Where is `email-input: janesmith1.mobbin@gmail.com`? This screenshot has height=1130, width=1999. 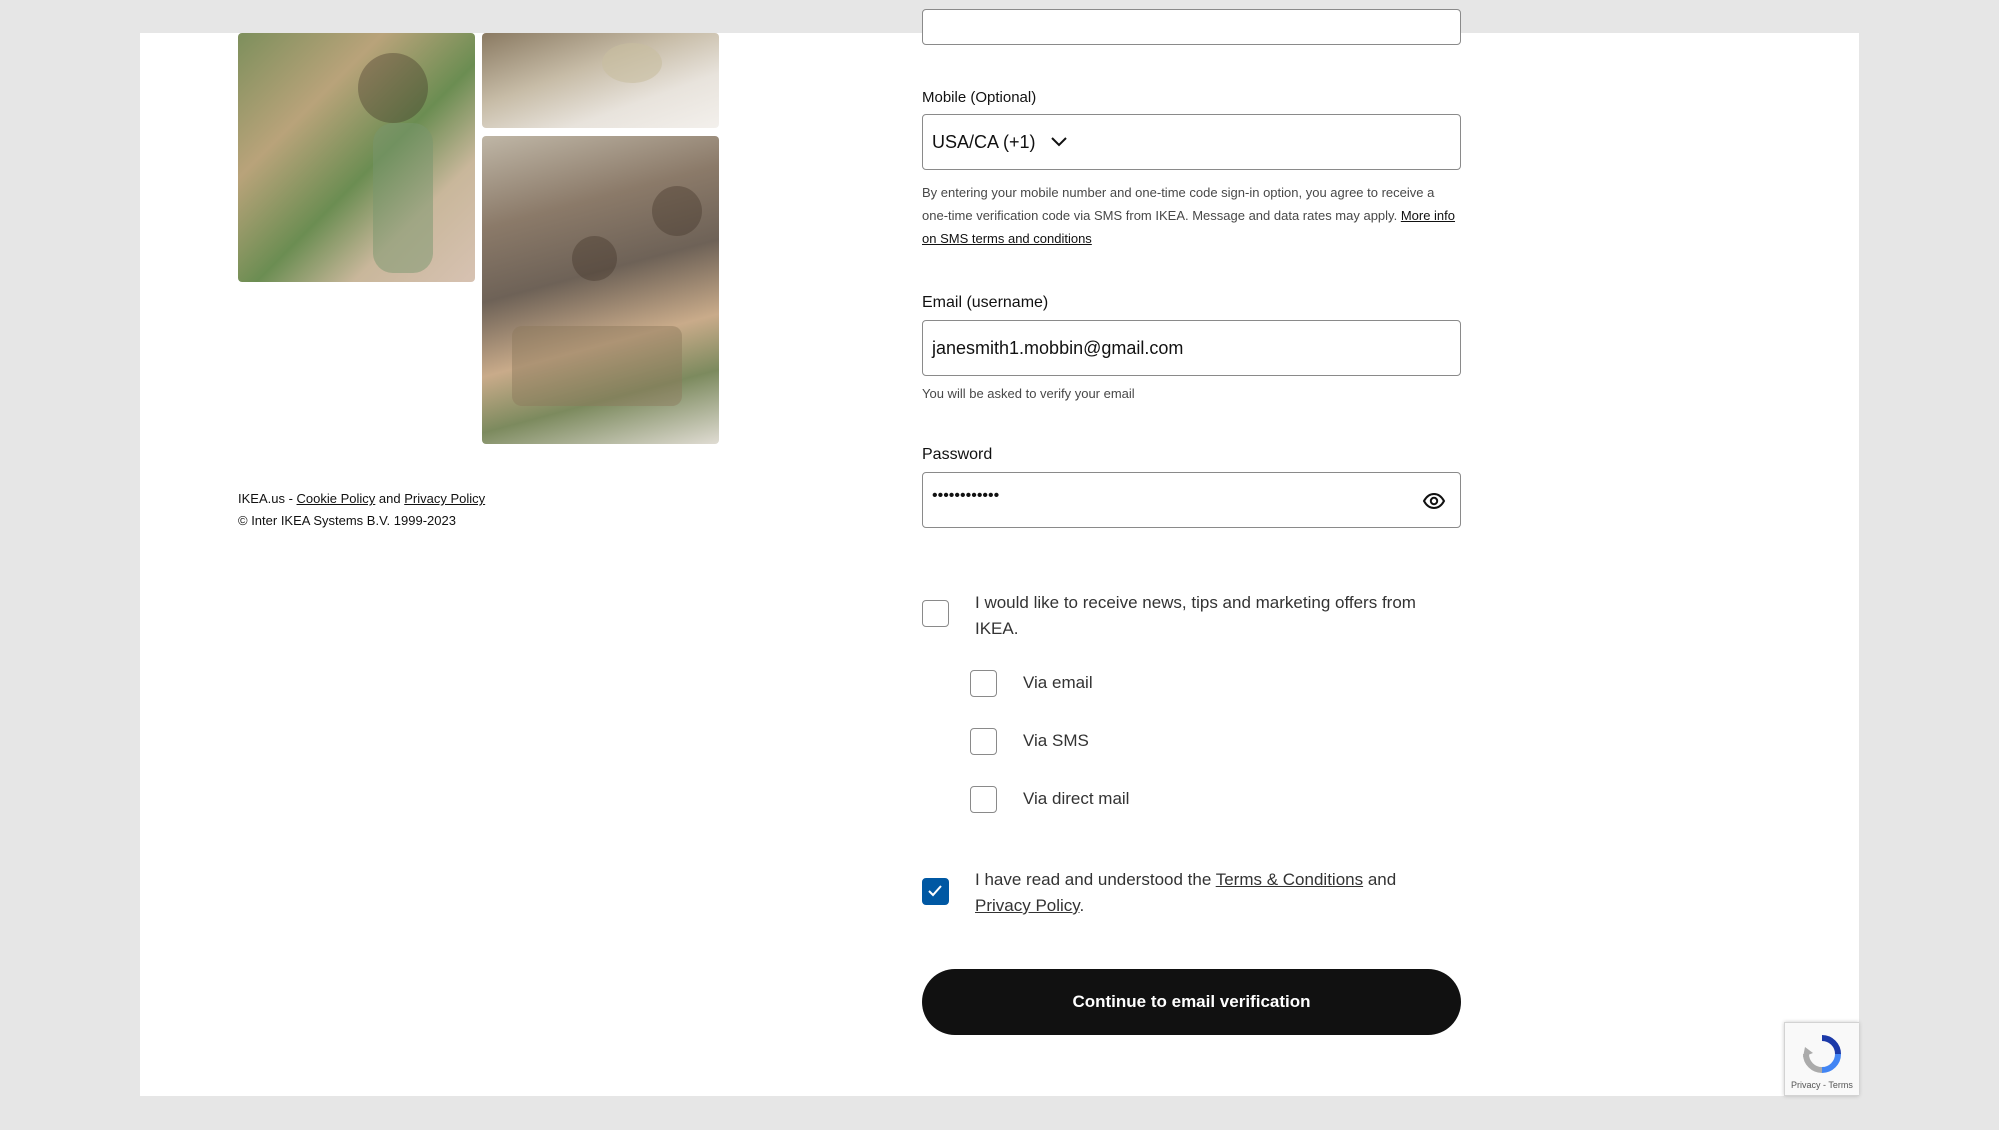
email-input: janesmith1.mobbin@gmail.com is located at coordinates (1057, 348).